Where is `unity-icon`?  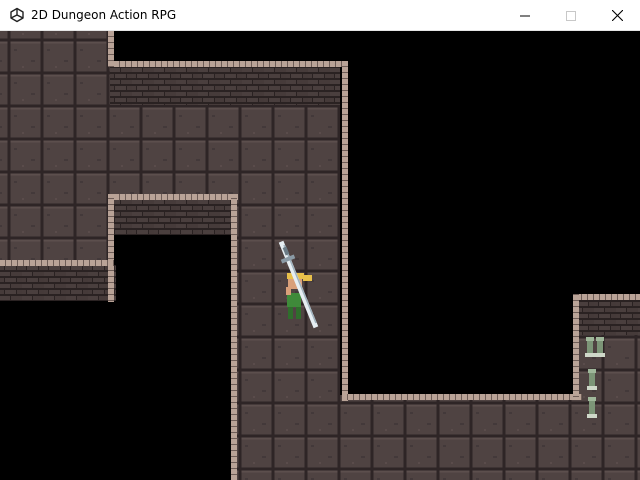 unity-icon is located at coordinates (17, 15).